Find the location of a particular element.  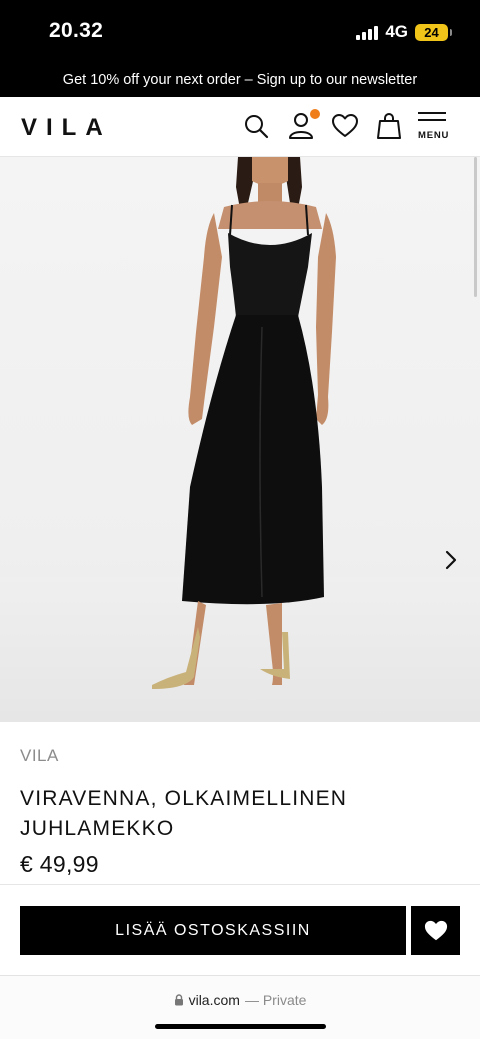

battery-icon: 24 is located at coordinates (433, 32).